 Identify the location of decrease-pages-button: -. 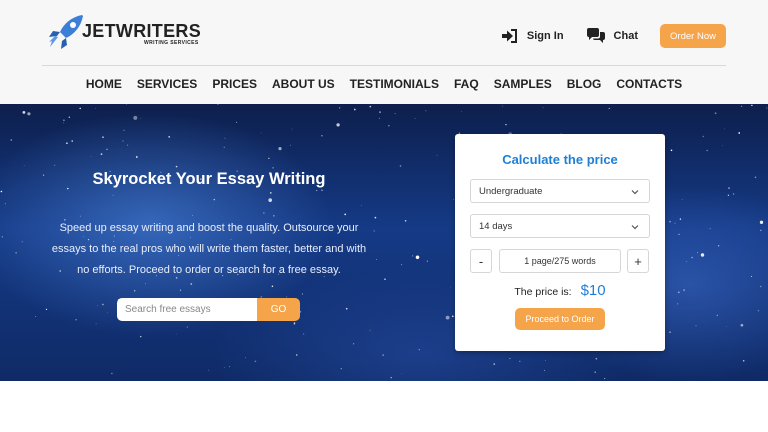
(481, 261).